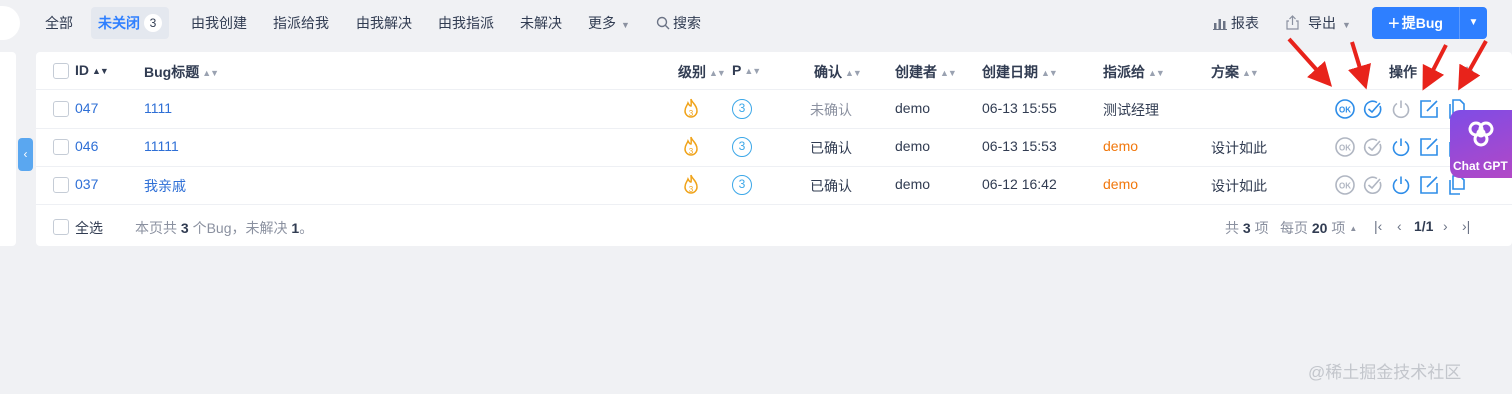  I want to click on first-page-icon: |‹, so click(1378, 226).